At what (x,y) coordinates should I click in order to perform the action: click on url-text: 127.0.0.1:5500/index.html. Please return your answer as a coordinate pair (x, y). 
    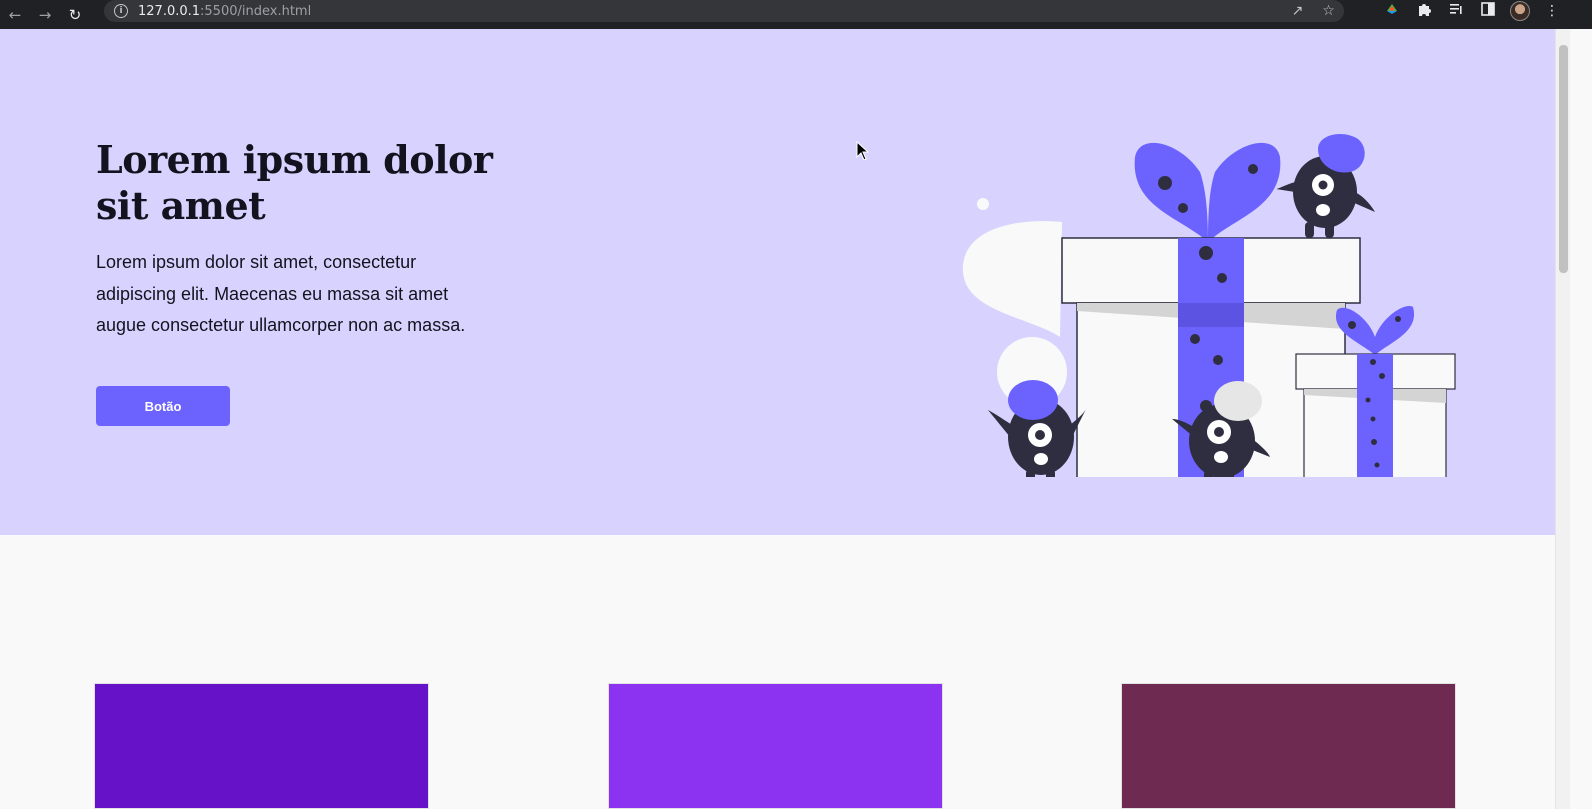
    Looking at the image, I should click on (224, 11).